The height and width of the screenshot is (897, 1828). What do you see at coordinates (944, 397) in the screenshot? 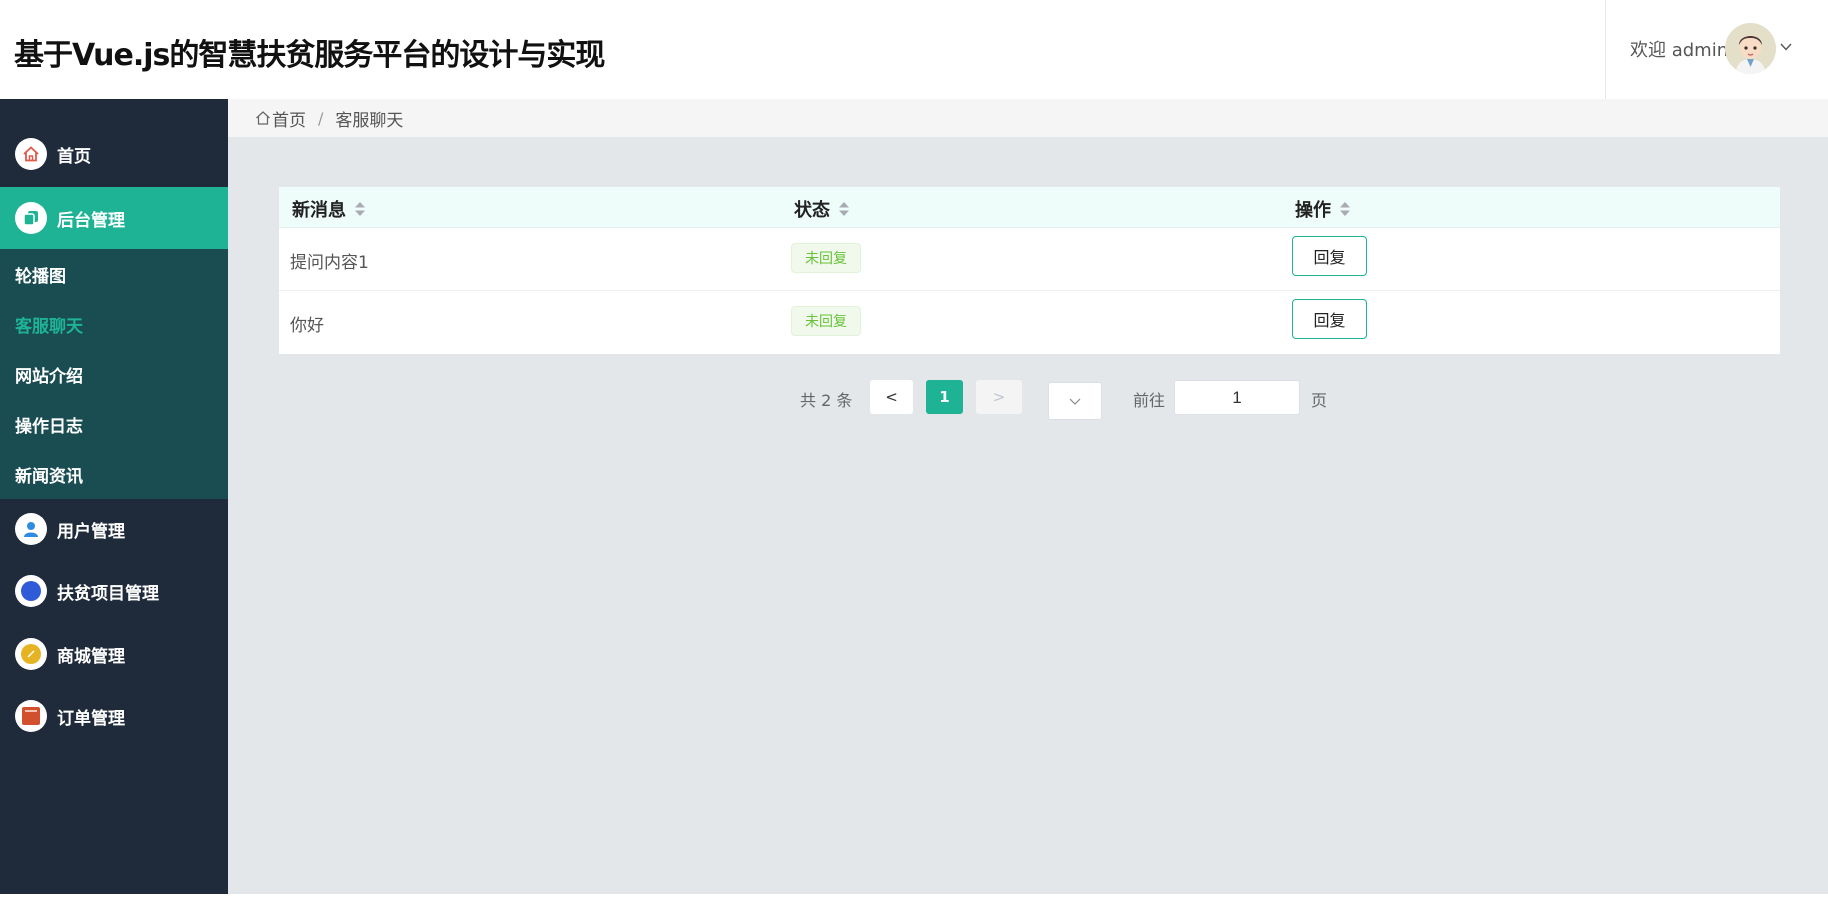
I see `page-number-1: 1` at bounding box center [944, 397].